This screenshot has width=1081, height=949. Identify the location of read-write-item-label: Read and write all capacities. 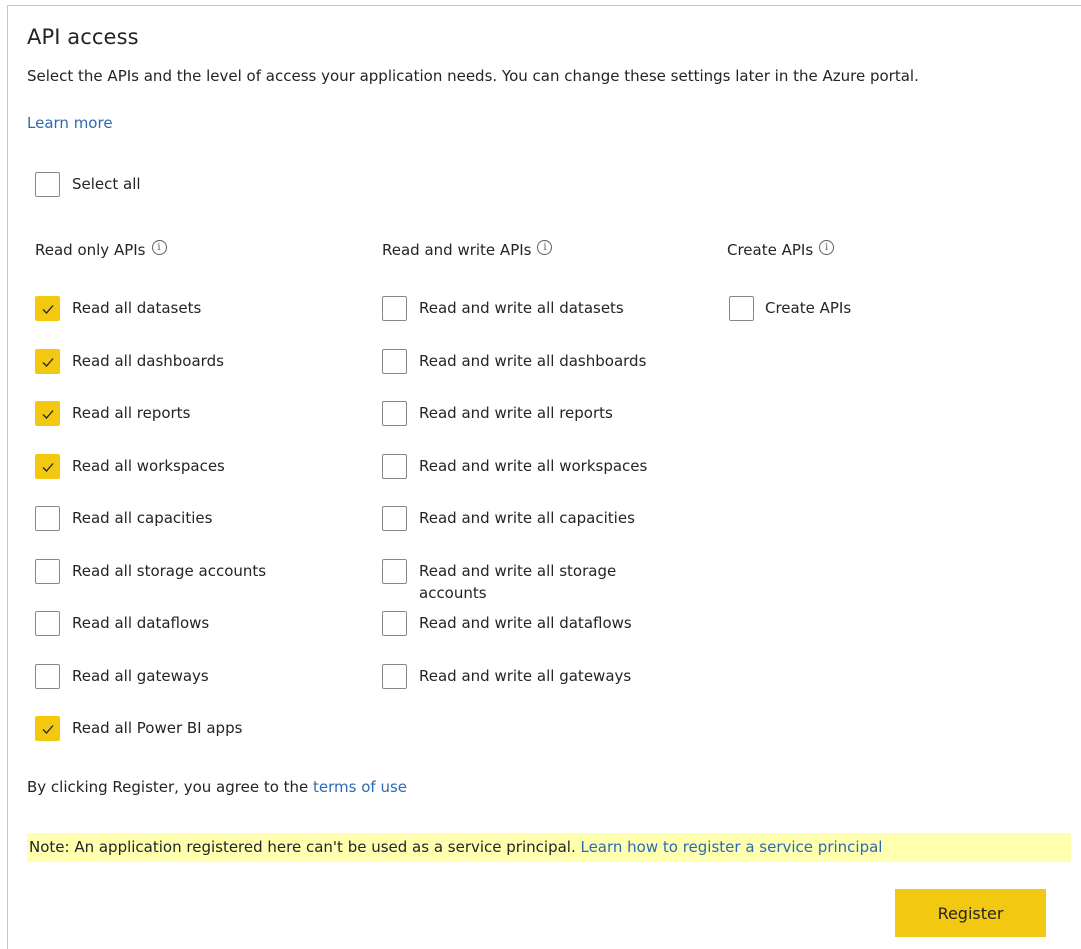
(527, 518).